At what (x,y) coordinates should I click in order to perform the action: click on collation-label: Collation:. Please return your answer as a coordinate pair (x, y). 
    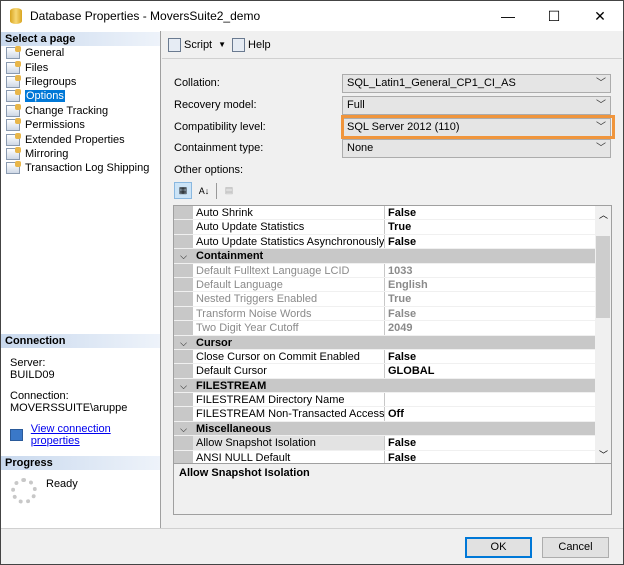
    Looking at the image, I should click on (197, 83).